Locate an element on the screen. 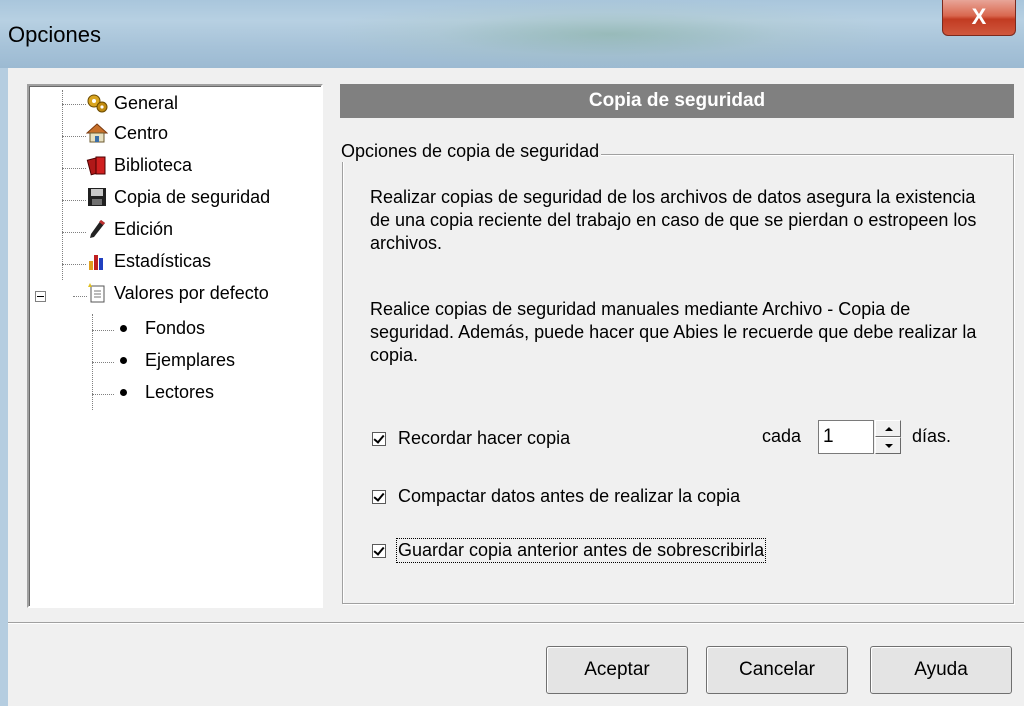  cancel-button: Cancelar is located at coordinates (777, 670).